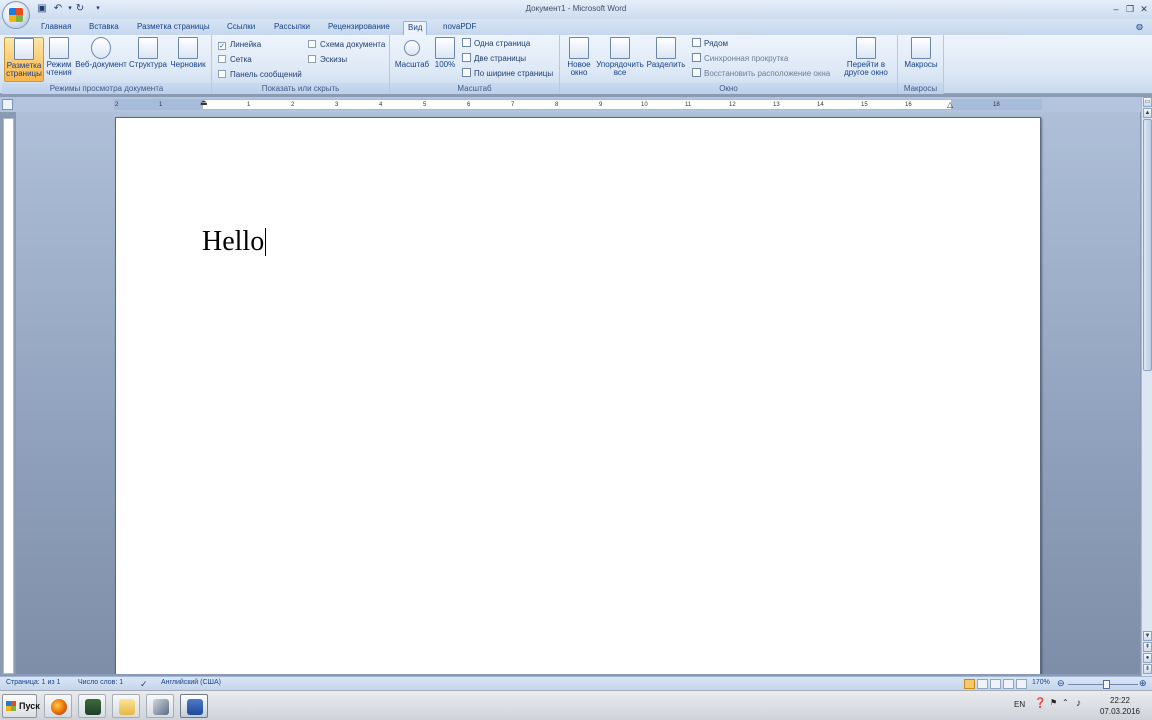 The image size is (1152, 720). What do you see at coordinates (1065, 702) in the screenshot?
I see `chevron-up-icon: ⌃` at bounding box center [1065, 702].